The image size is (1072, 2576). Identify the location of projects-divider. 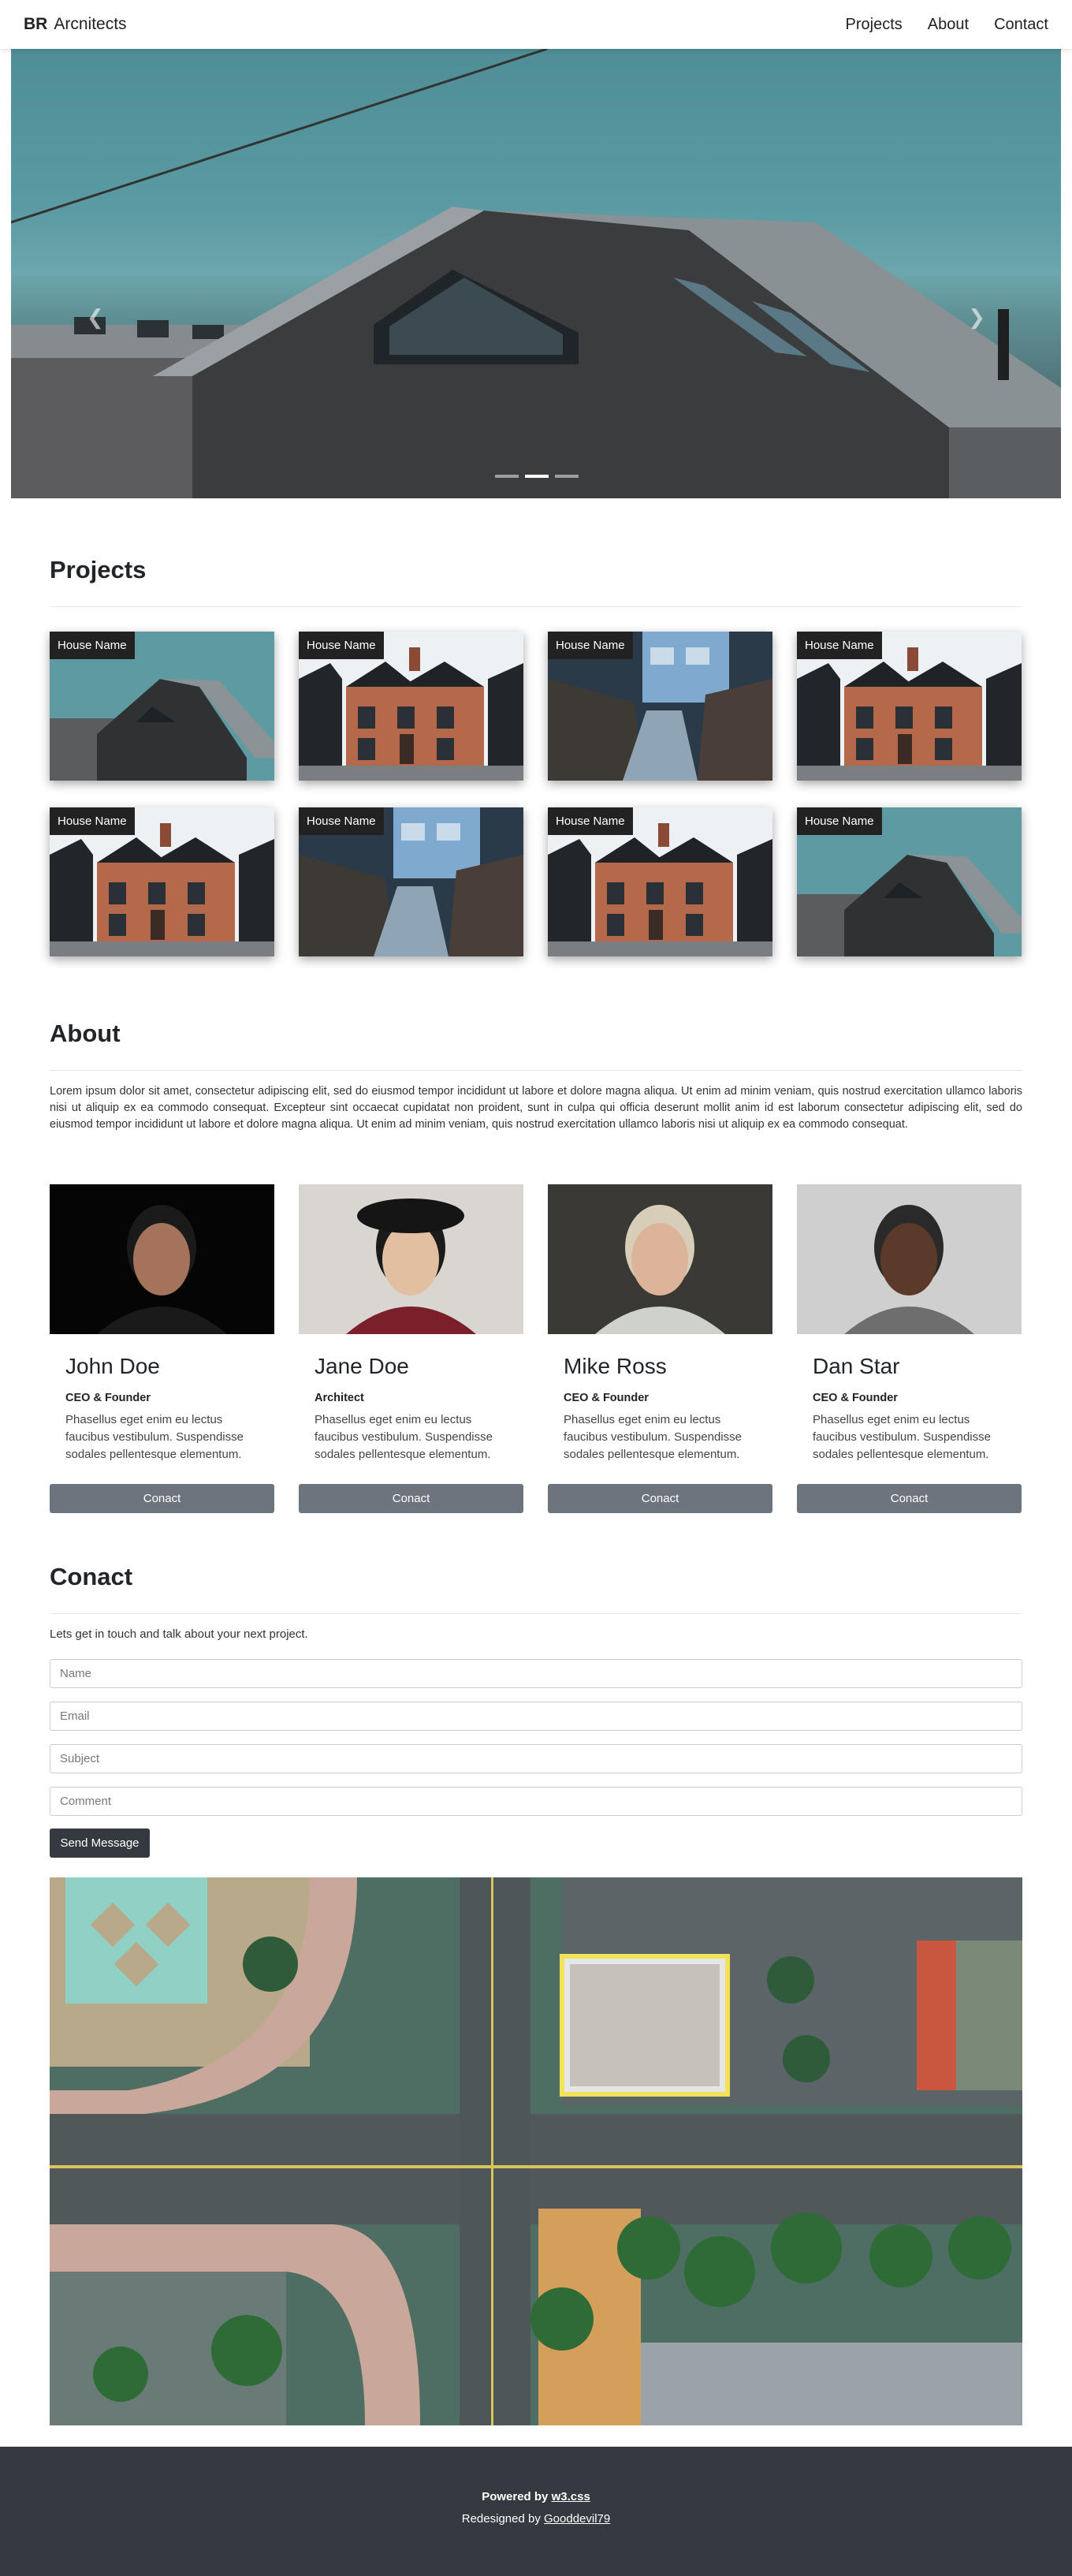
(536, 607).